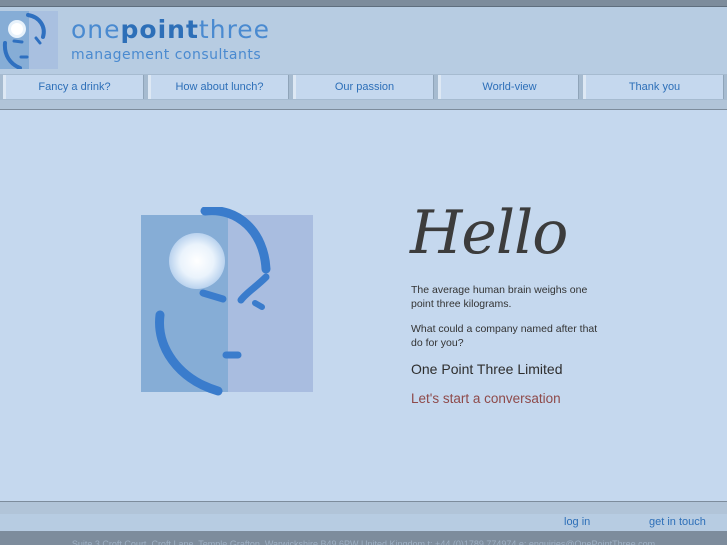  What do you see at coordinates (486, 398) in the screenshot?
I see `start-conversation-link: Let's start a conversation` at bounding box center [486, 398].